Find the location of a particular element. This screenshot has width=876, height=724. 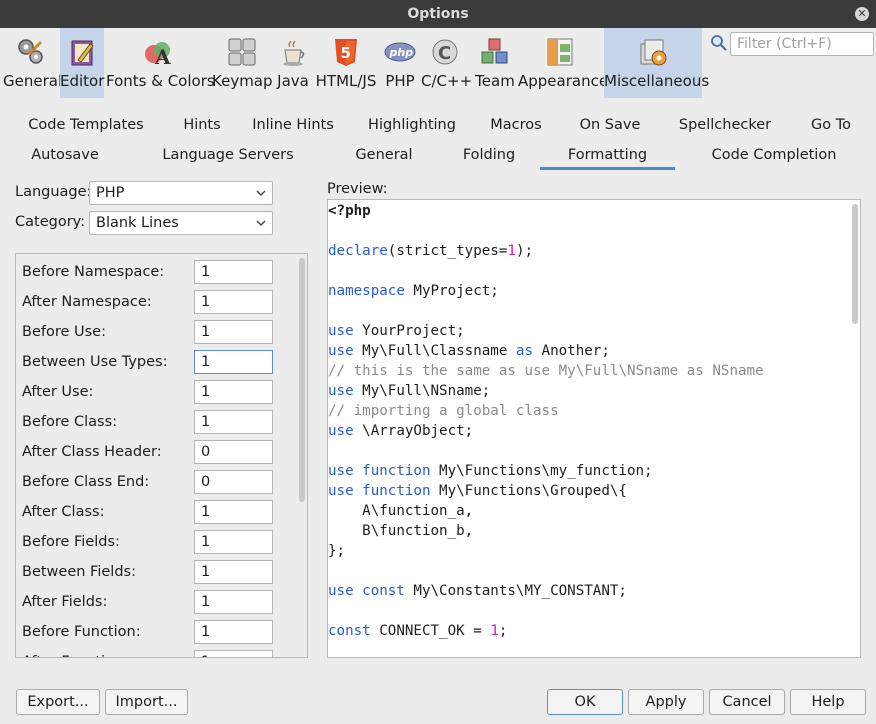

category-keymap: Keymap is located at coordinates (242, 63).